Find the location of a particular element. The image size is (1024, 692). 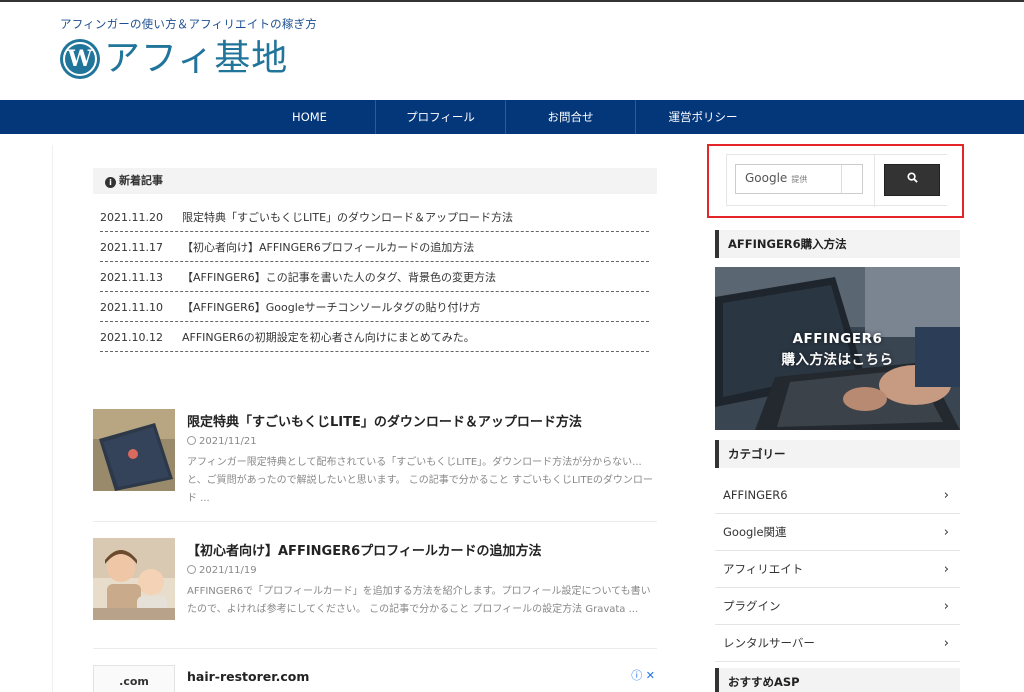

nav-item-profile: プロフィール is located at coordinates (440, 117).